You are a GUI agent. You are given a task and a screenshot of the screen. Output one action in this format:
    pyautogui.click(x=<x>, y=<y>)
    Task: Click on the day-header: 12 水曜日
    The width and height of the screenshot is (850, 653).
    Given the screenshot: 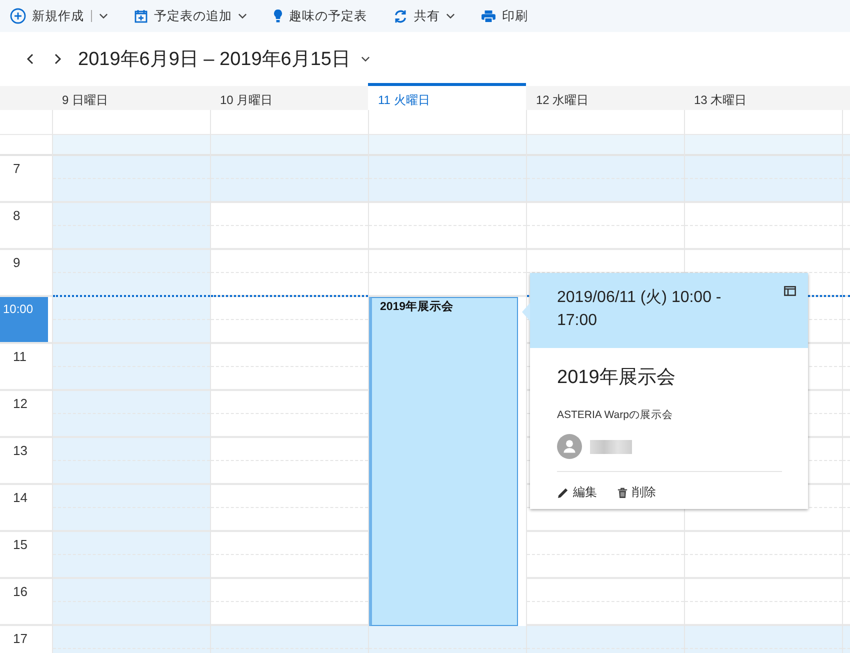 What is the action you would take?
    pyautogui.click(x=605, y=96)
    